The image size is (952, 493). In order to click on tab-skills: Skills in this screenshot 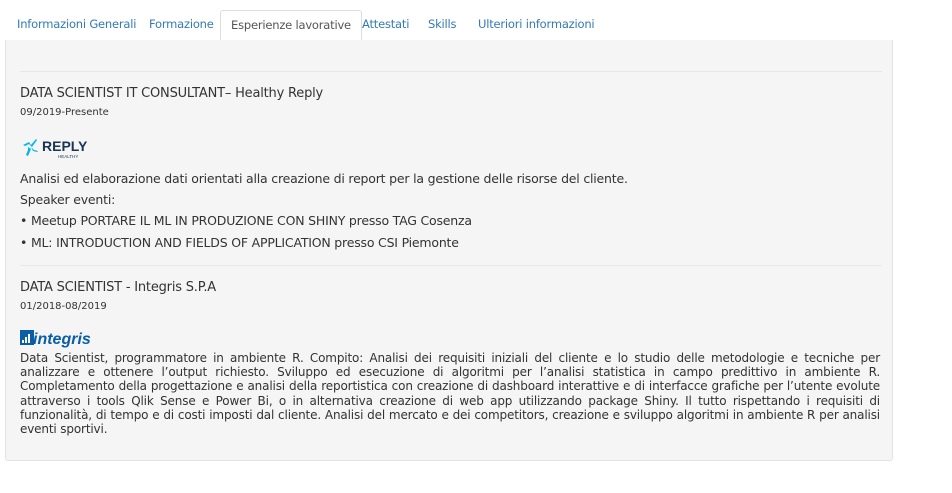, I will do `click(442, 25)`.